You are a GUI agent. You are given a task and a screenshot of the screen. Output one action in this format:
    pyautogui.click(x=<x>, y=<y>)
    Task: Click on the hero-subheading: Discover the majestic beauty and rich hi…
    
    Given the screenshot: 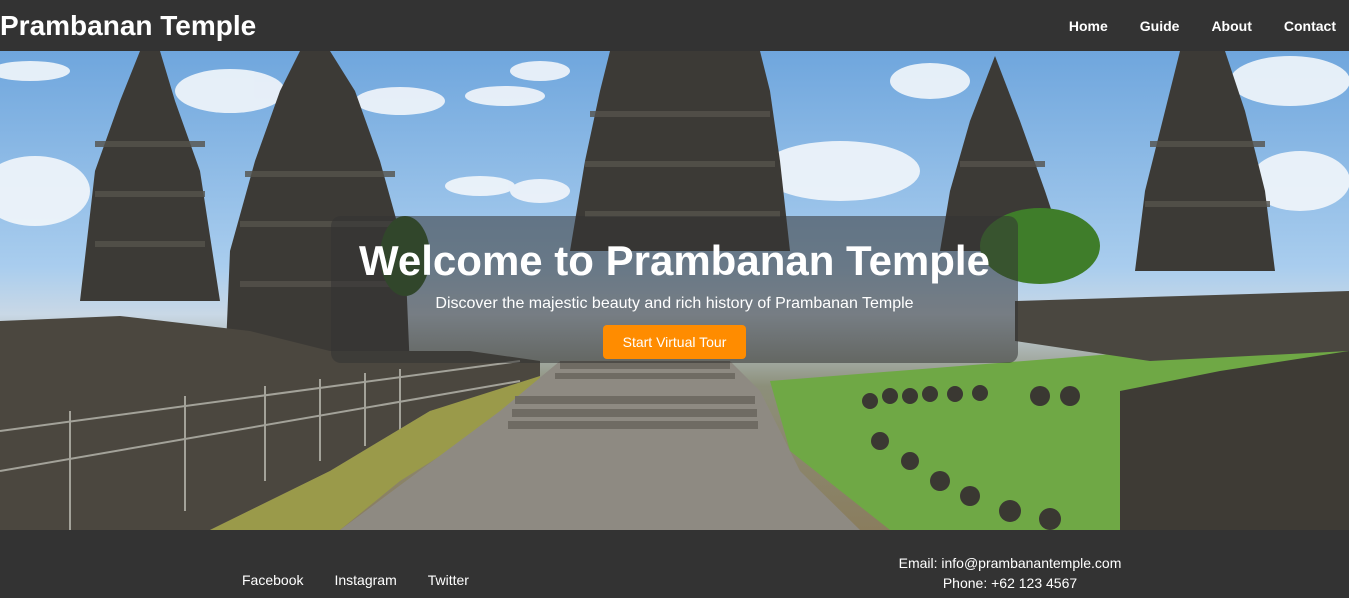 What is the action you would take?
    pyautogui.click(x=674, y=303)
    